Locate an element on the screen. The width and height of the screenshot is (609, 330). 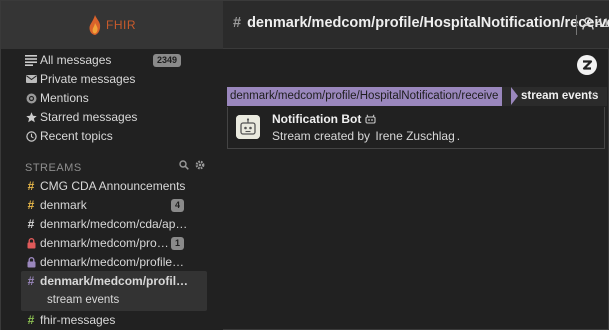
all-messages-count-badge: 2349 is located at coordinates (167, 60).